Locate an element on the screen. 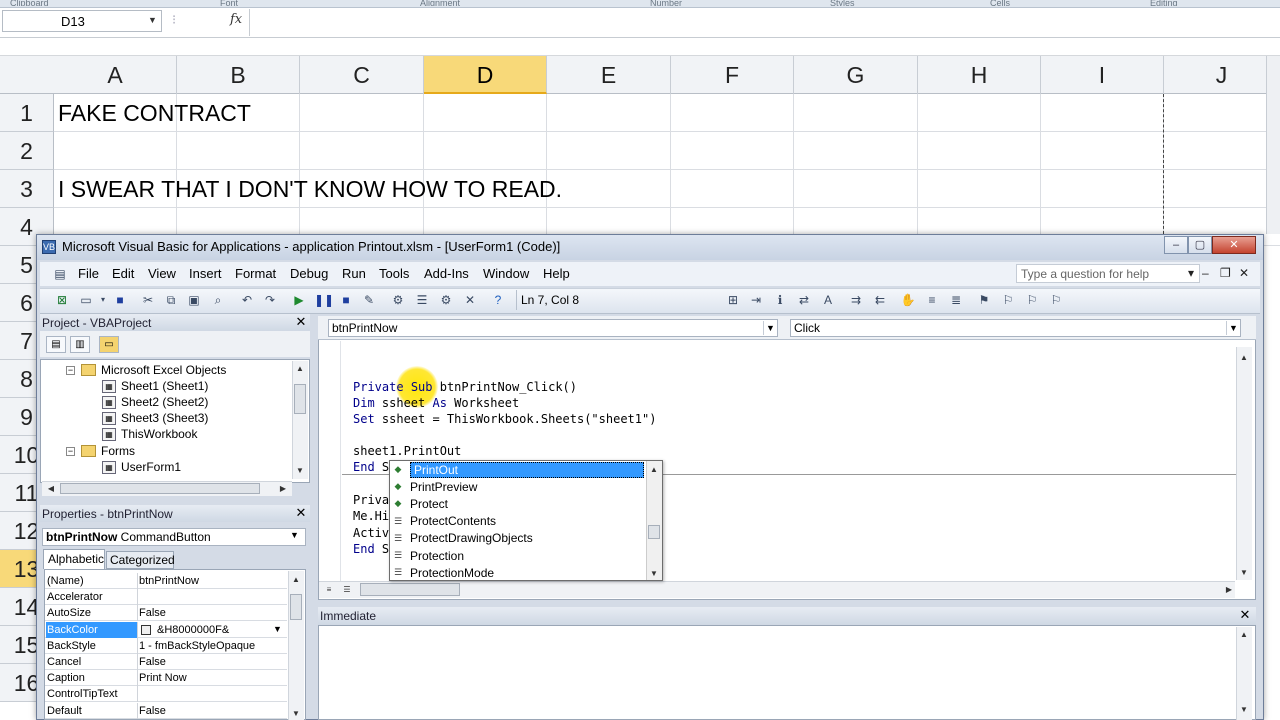 Image resolution: width=1280 pixels, height=720 pixels. view-code-icon: ▤ is located at coordinates (56, 344).